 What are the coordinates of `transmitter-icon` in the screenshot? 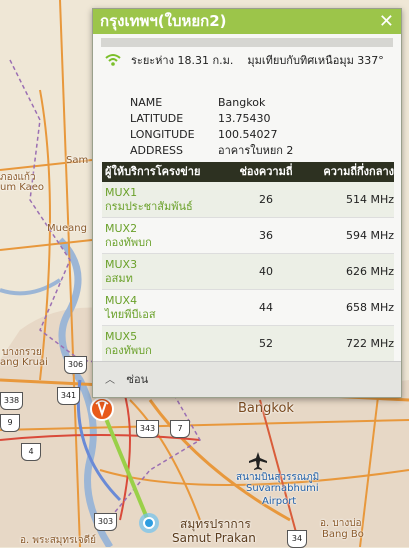 It's located at (102, 409).